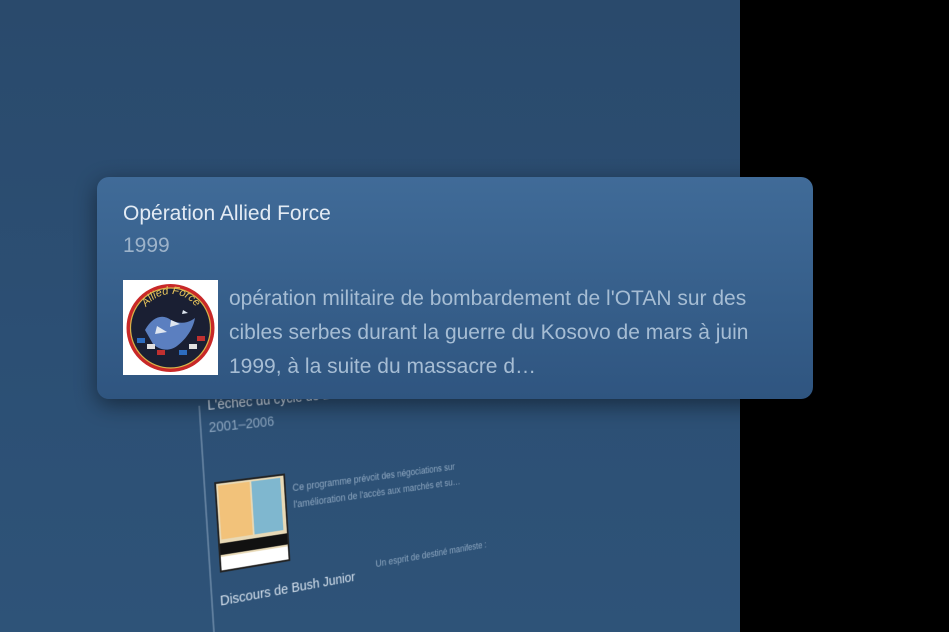 The width and height of the screenshot is (949, 632). Describe the element at coordinates (252, 523) in the screenshot. I see `doha-thumbnail` at that location.